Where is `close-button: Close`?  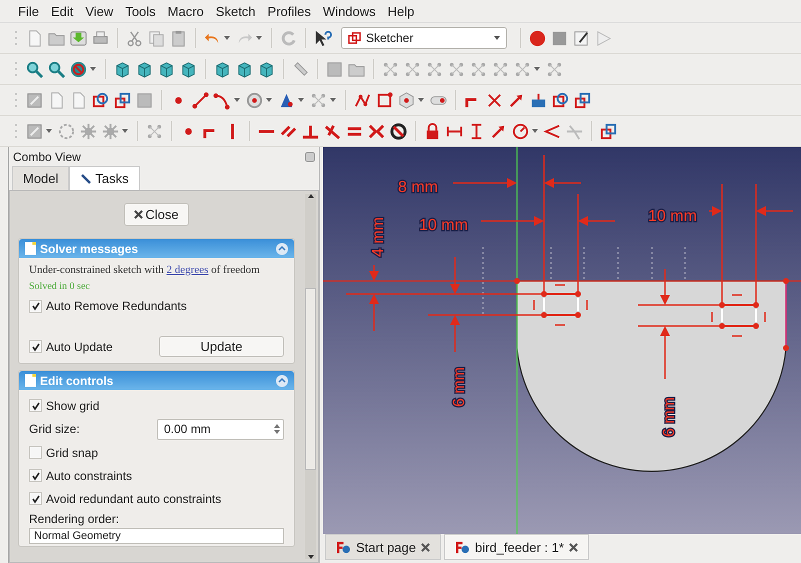
close-button: Close is located at coordinates (156, 214).